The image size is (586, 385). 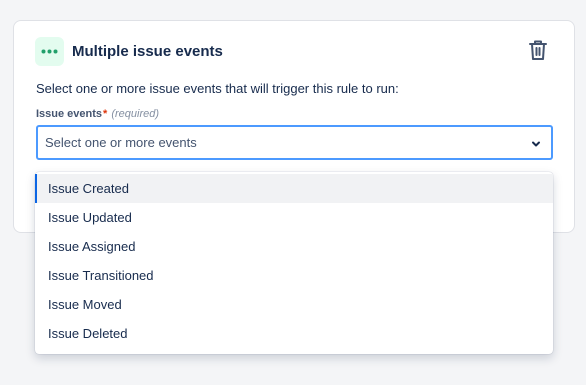 I want to click on card-title: Multiple issue events, so click(x=147, y=51).